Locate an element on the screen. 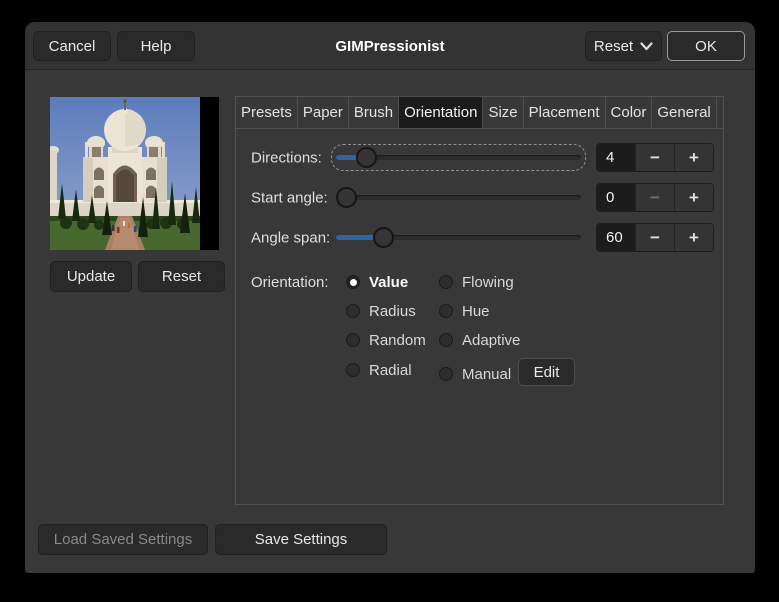 The height and width of the screenshot is (602, 779). radio-random: Random is located at coordinates (386, 340).